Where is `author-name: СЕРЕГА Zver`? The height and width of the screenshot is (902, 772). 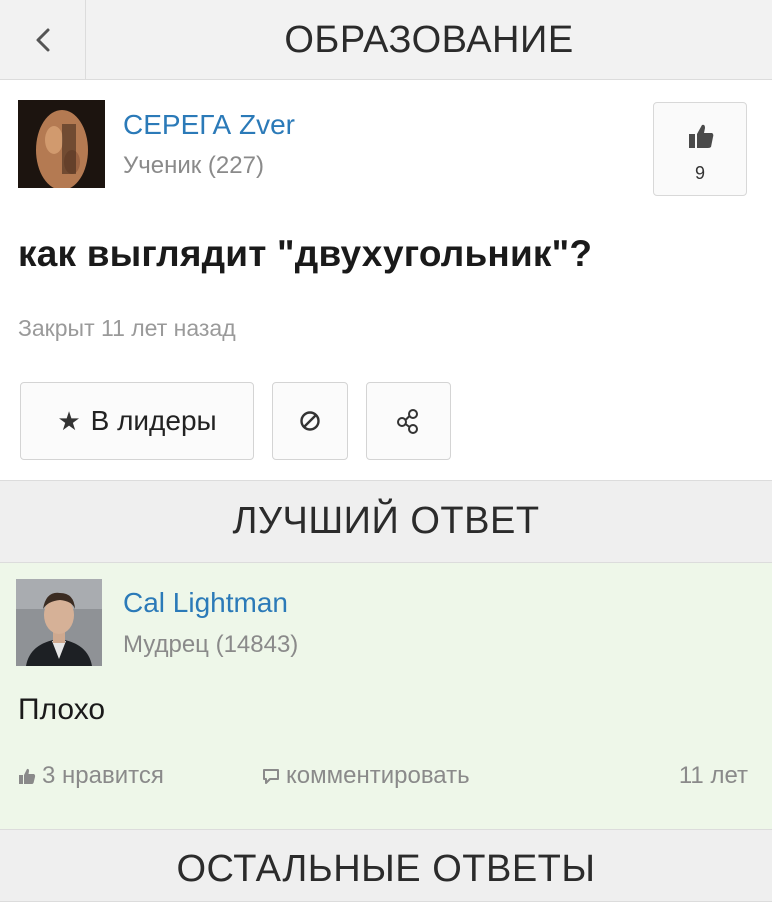
author-name: СЕРЕГА Zver is located at coordinates (209, 125).